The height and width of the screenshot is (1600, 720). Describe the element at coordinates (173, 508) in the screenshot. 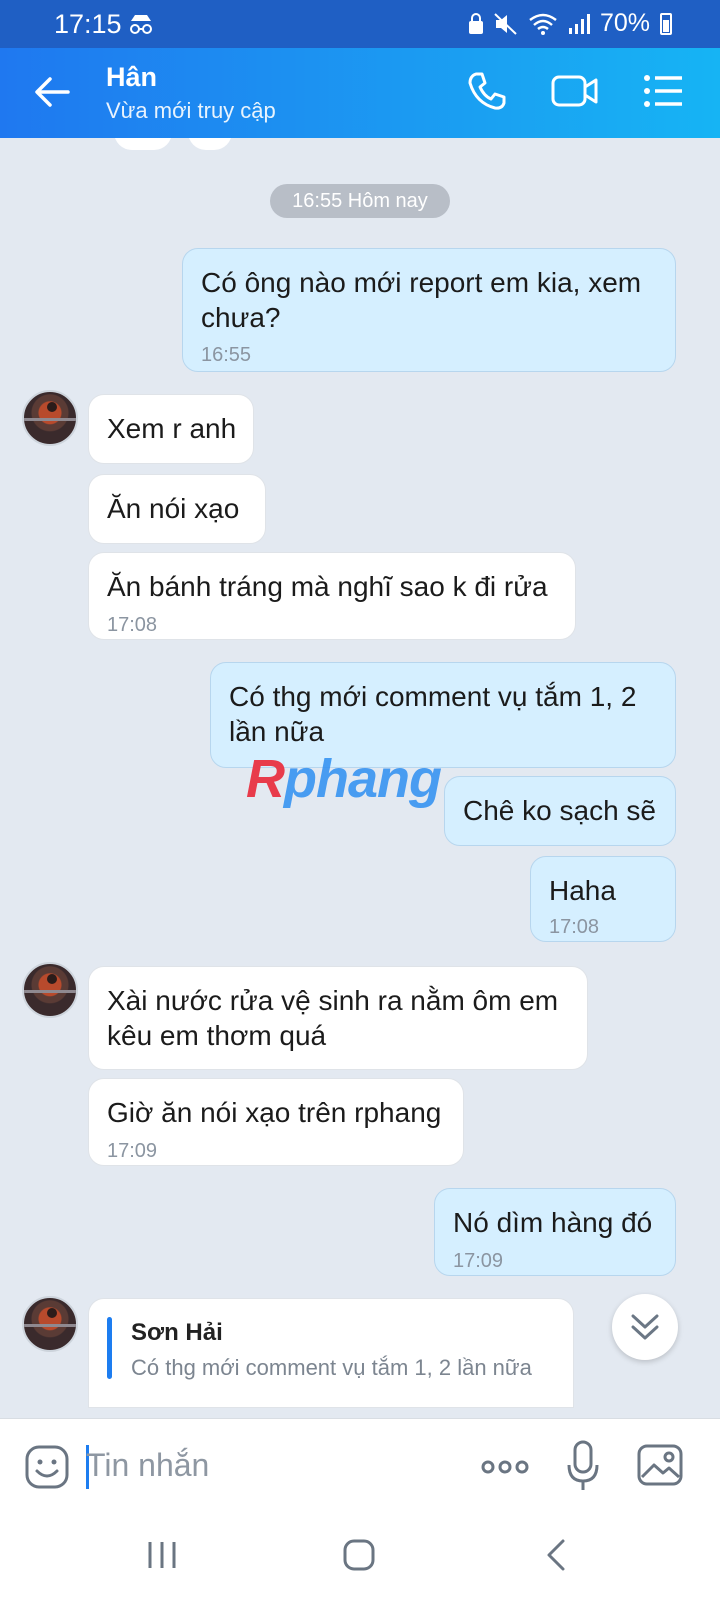

I see `message-text: Ăn nói xạo` at that location.